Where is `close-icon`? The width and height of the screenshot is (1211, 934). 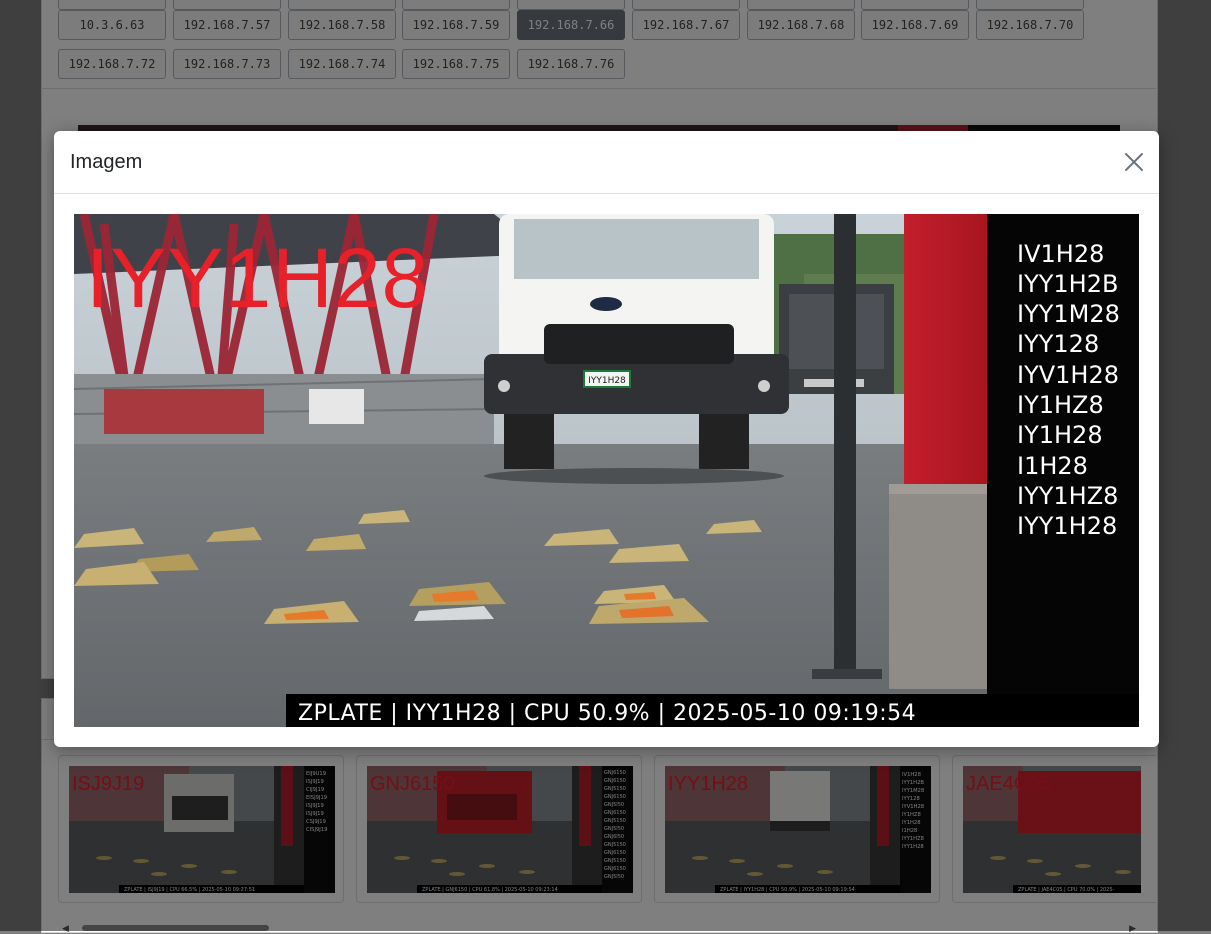 close-icon is located at coordinates (1134, 162).